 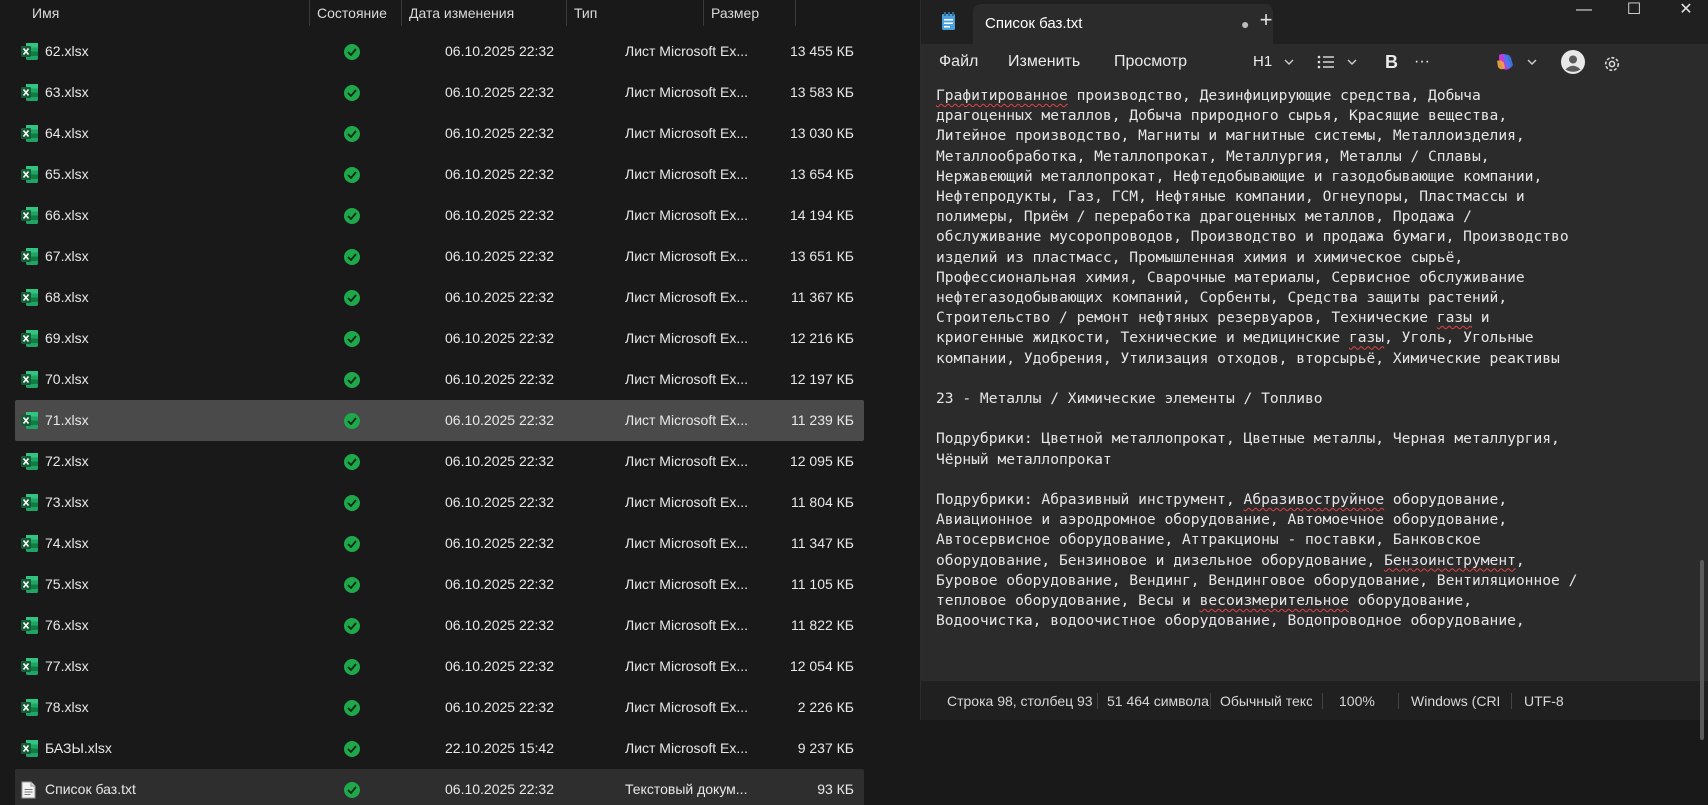 I want to click on file-name: 67.xlsx, so click(x=67, y=256).